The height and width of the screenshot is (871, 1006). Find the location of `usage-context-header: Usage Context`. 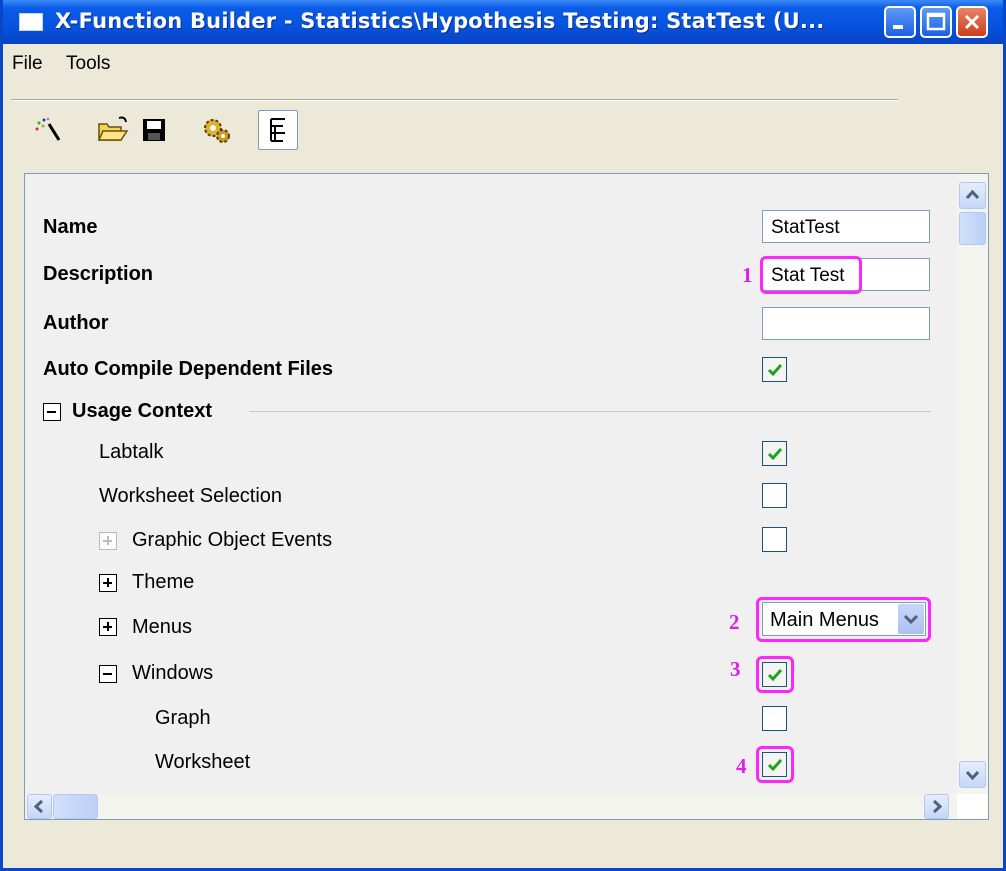

usage-context-header: Usage Context is located at coordinates (142, 411).